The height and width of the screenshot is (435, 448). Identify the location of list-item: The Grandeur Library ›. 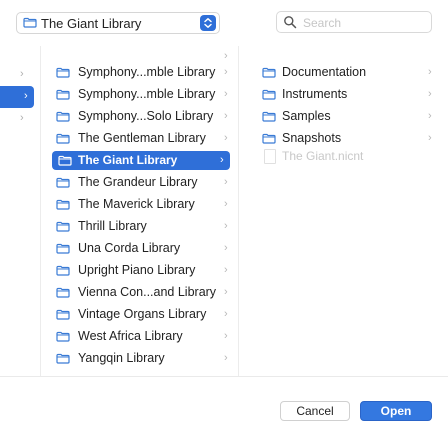
(141, 183).